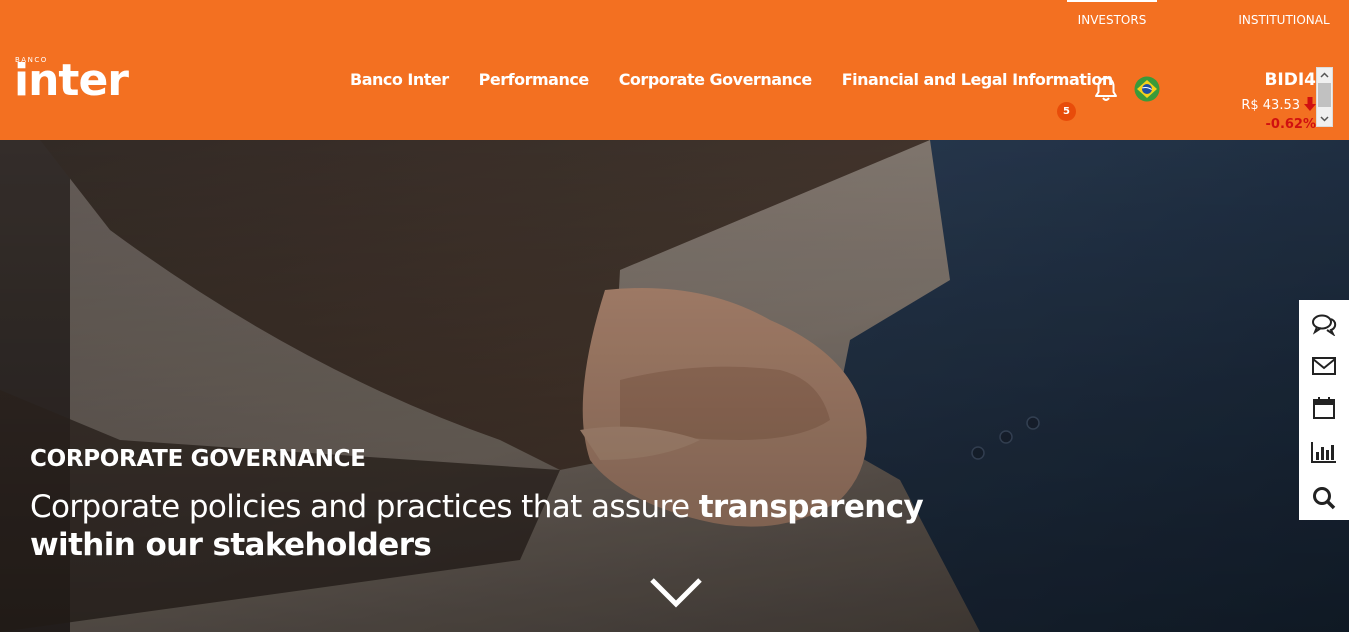 This screenshot has height=632, width=1349. I want to click on mail-button, so click(1324, 366).